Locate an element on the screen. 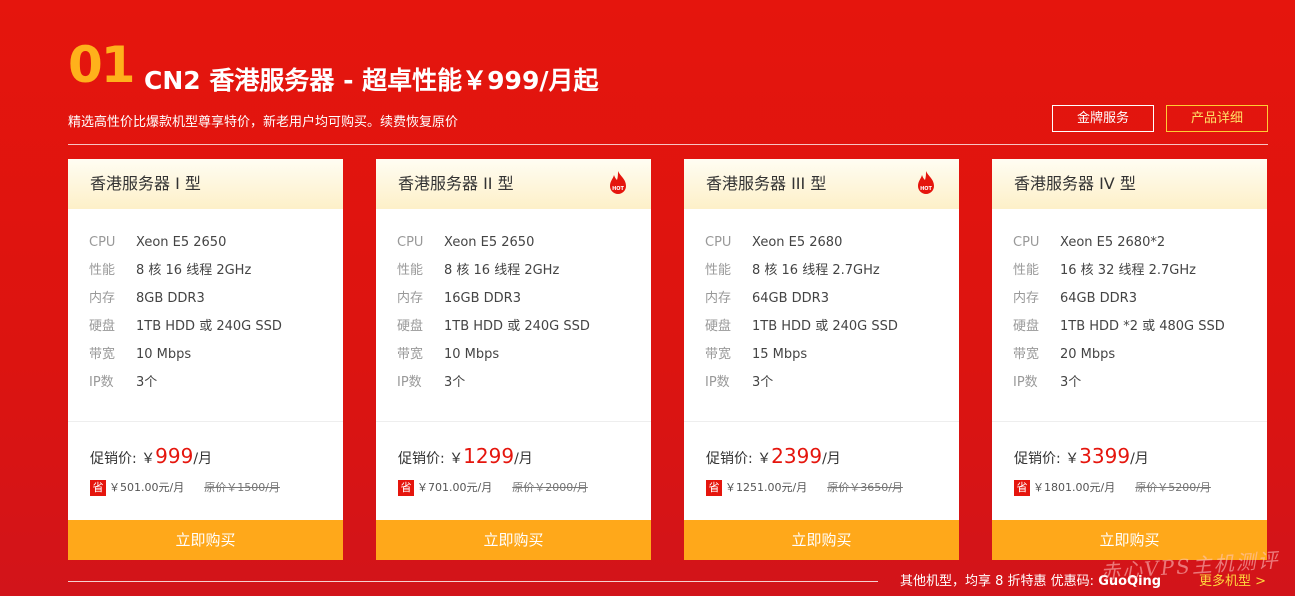  card-header: 香港服务器 I 型 is located at coordinates (205, 184).